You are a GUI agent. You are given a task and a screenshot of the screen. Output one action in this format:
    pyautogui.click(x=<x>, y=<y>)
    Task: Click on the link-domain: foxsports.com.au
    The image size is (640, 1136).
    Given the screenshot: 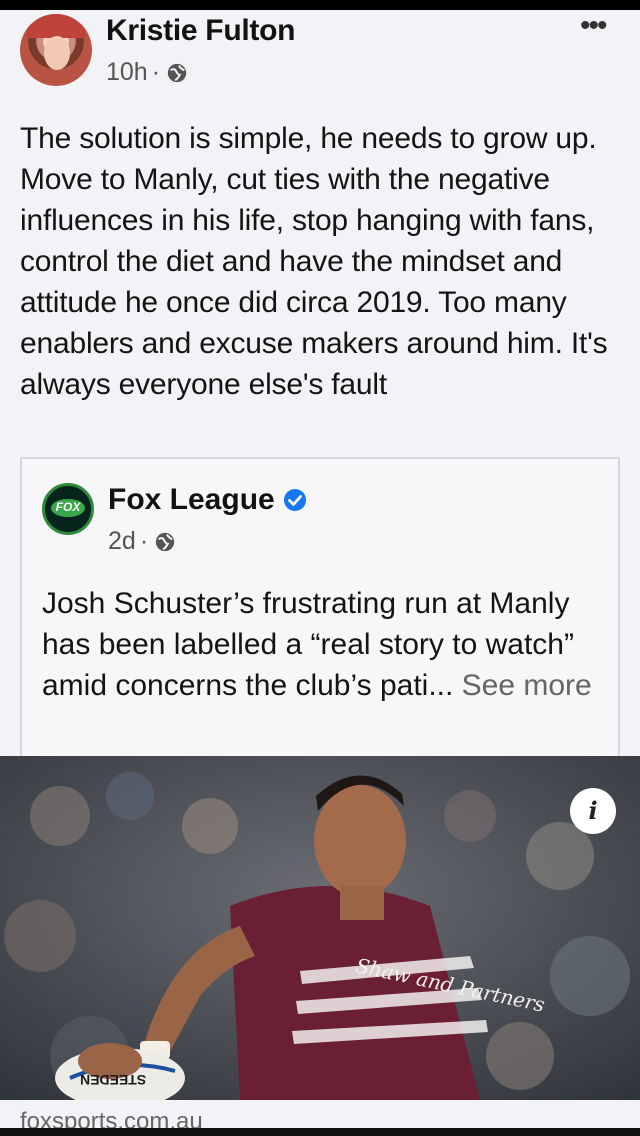 What is the action you would take?
    pyautogui.click(x=111, y=1118)
    